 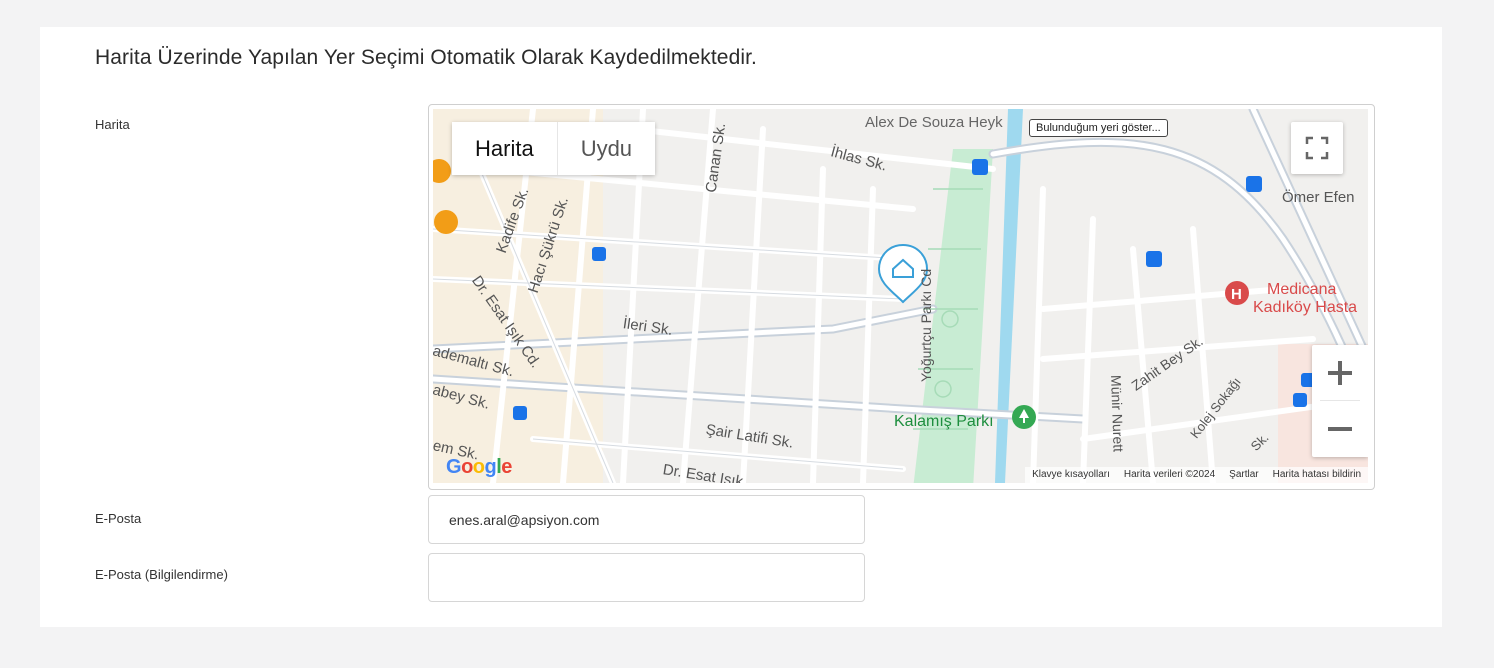 I want to click on email-field, so click(x=646, y=519).